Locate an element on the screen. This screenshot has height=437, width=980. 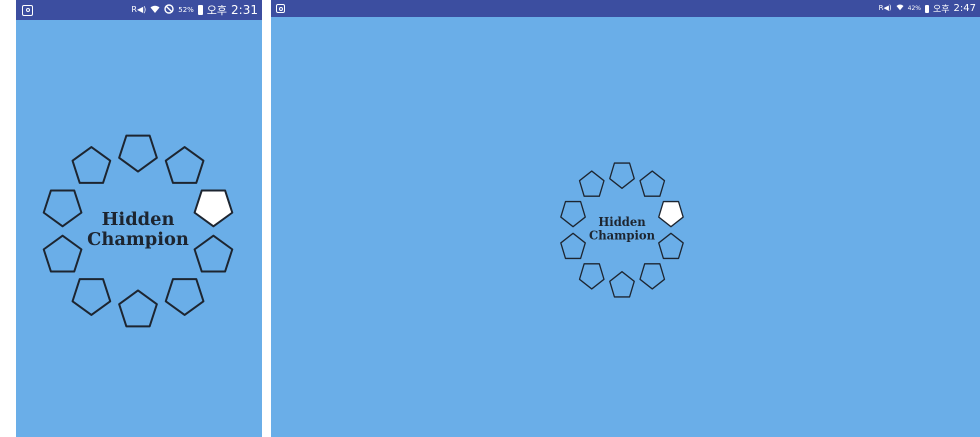
do-not-disturb-icon is located at coordinates (169, 10).